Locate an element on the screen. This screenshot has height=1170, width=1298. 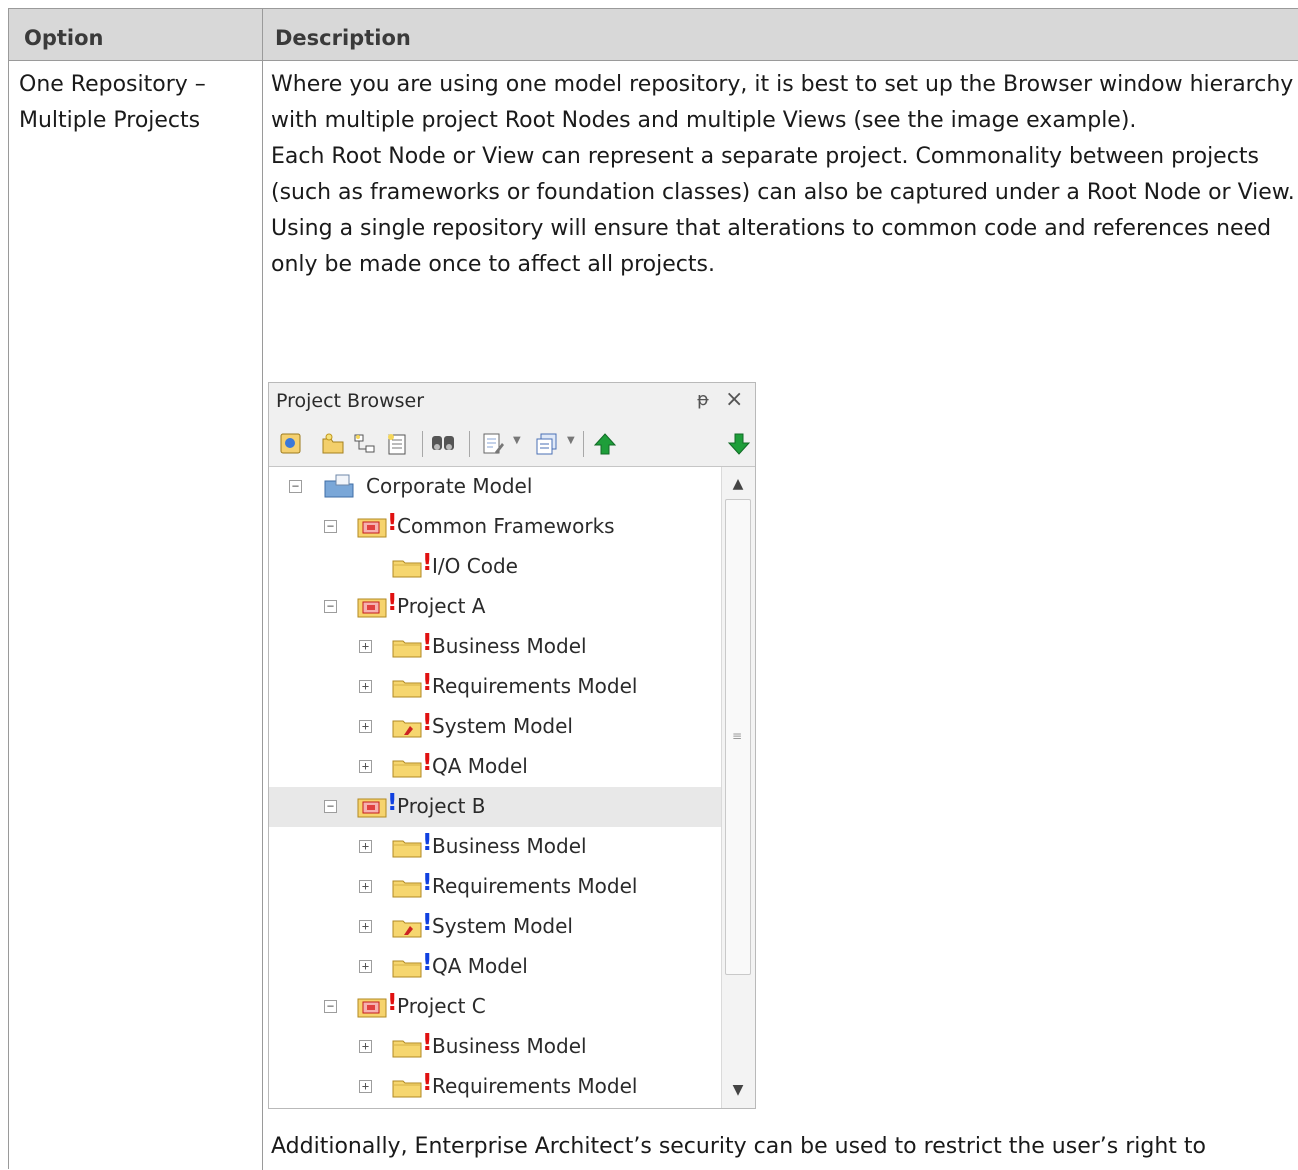
tree-item: −! Project A is located at coordinates (495, 607).